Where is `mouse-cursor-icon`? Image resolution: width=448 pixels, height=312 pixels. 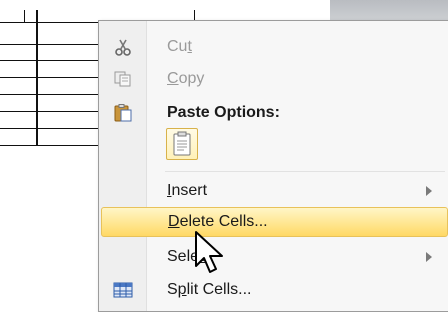
mouse-cursor-icon is located at coordinates (209, 252).